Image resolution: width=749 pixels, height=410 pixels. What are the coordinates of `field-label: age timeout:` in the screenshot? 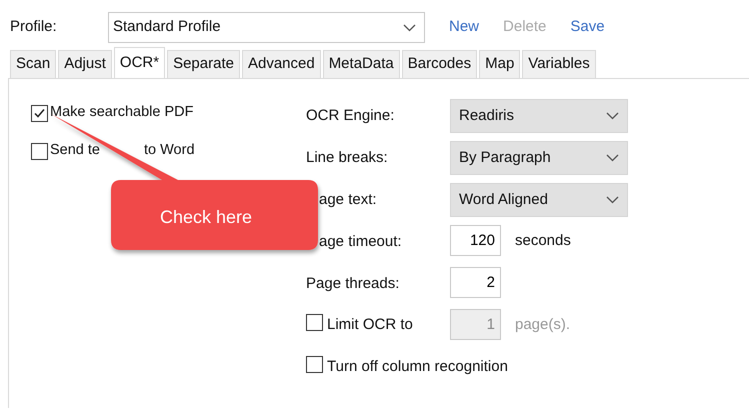 It's located at (360, 242).